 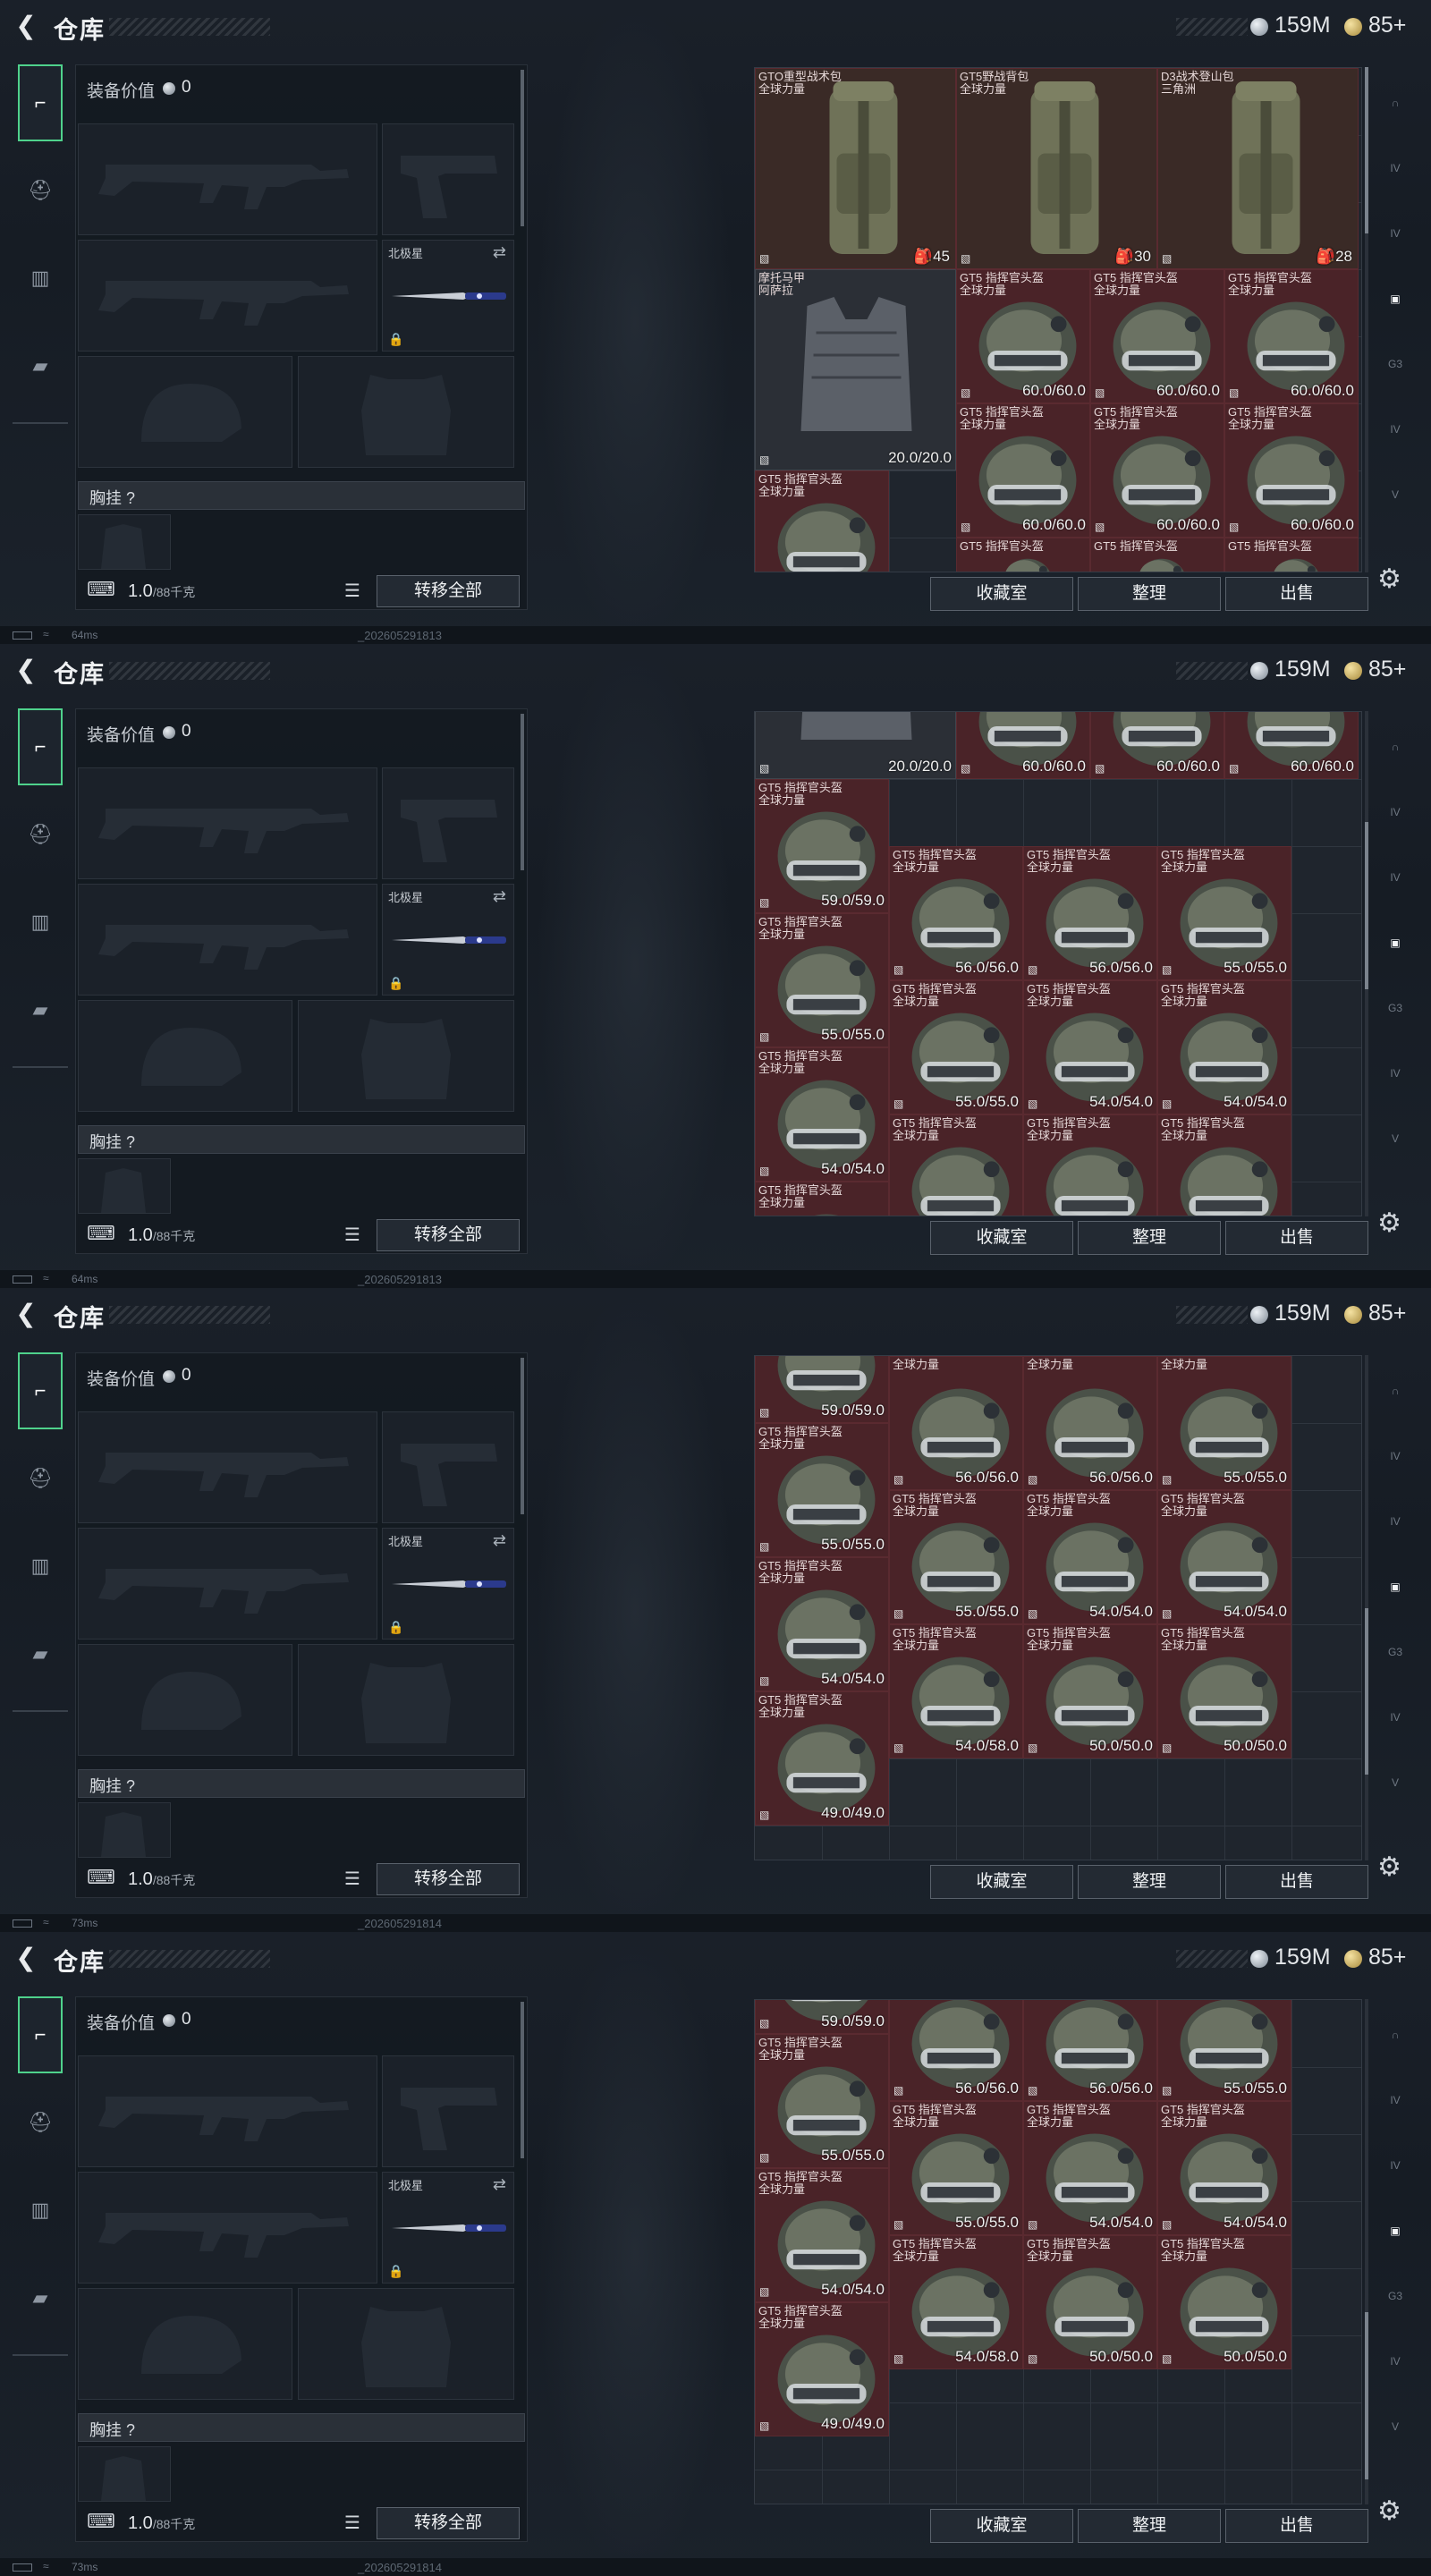 I want to click on helmet-item: 全球力量 56.0/56.0 ▧, so click(x=1090, y=1423).